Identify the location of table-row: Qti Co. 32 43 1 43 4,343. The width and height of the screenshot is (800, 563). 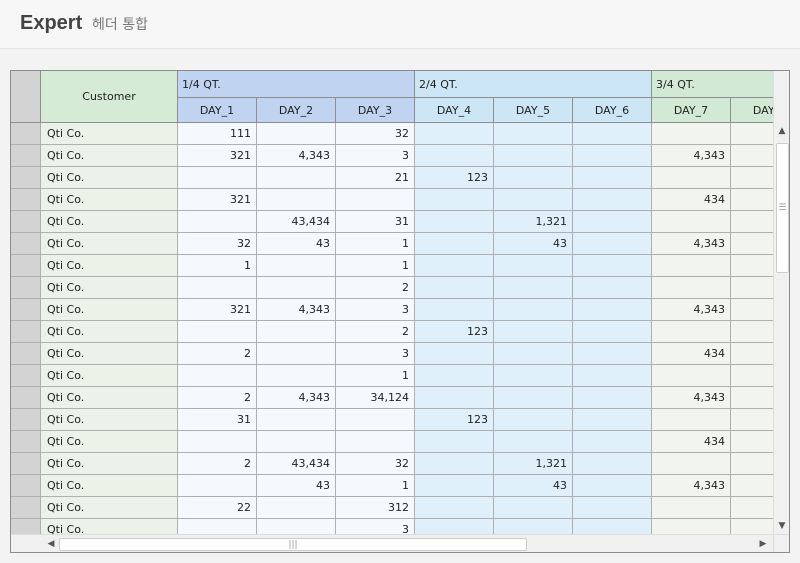
(400, 244).